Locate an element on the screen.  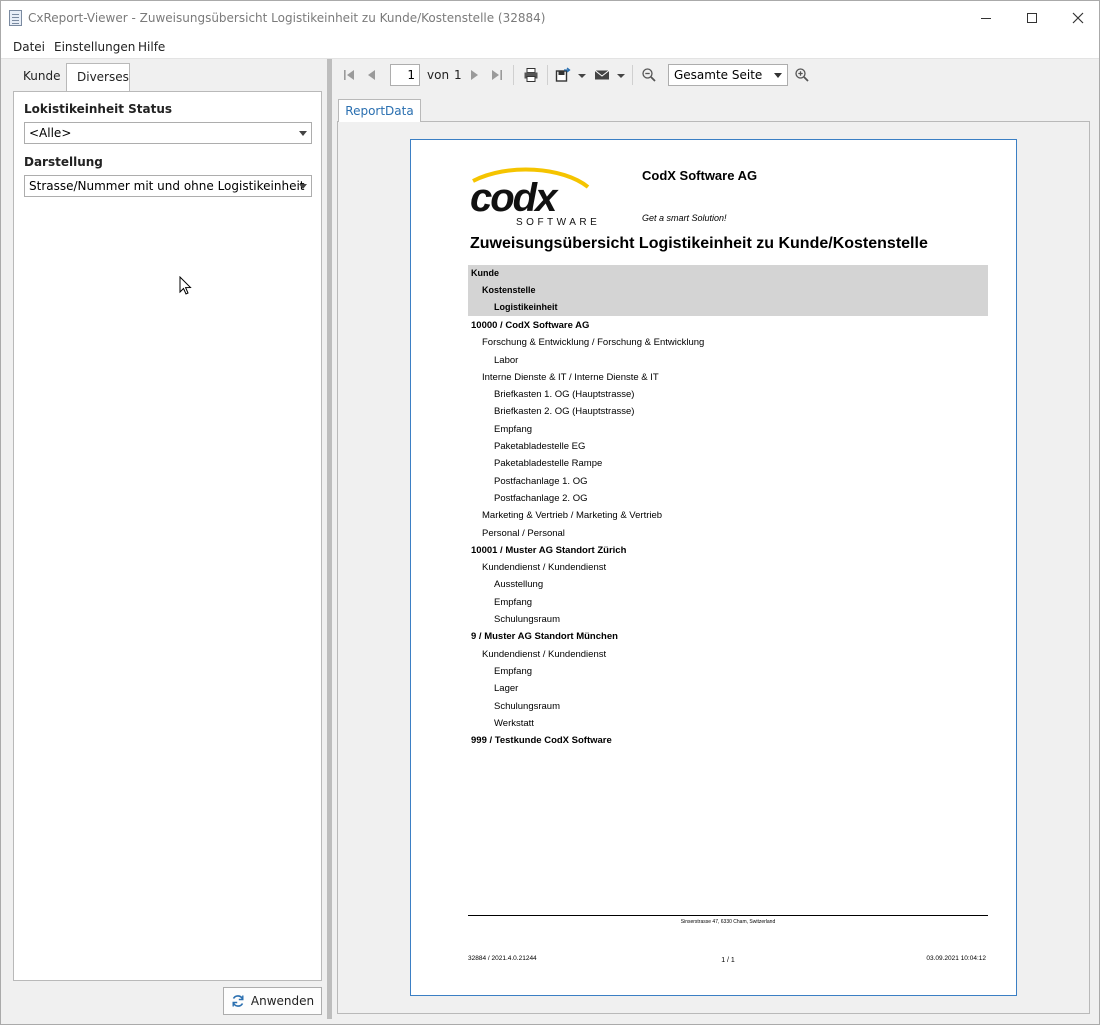
logo-wordmark: codx is located at coordinates (514, 198).